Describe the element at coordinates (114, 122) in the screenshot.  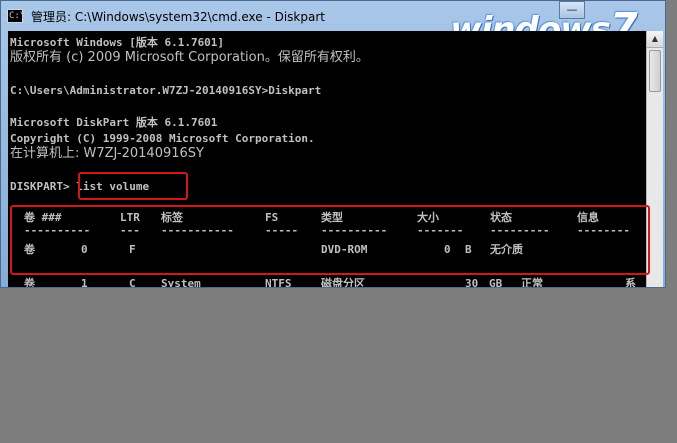
I see `console-line: Microsoft DiskPart 版本 6.1.7601` at that location.